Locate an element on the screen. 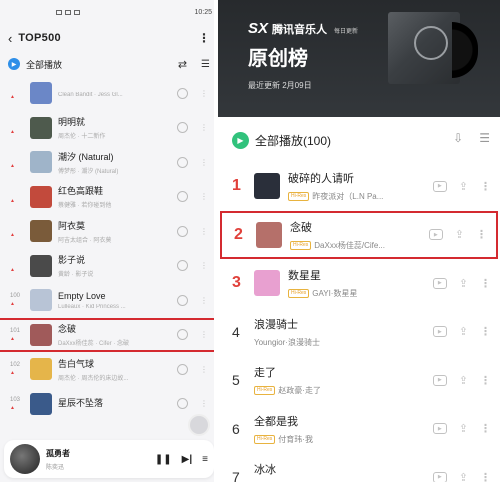  list-item: 1 破碎的人请听 Hi-Res 昨夜派对（L.N Pa... ▶ ⇪ ⋮ is located at coordinates (359, 186).